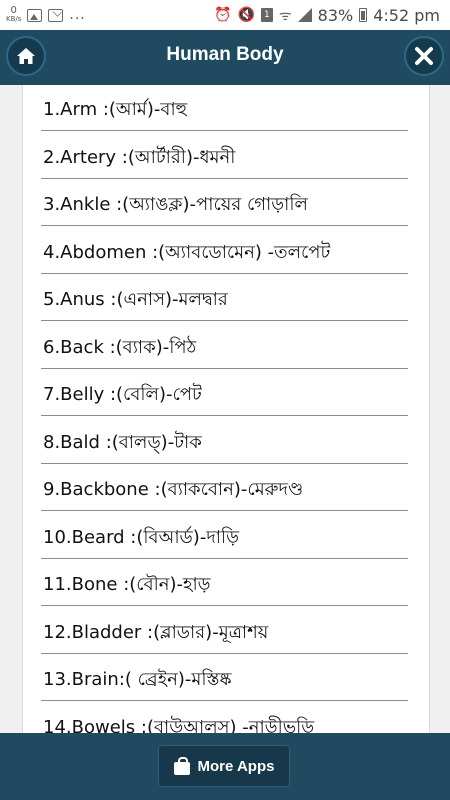 Image resolution: width=450 pixels, height=800 pixels. Describe the element at coordinates (224, 718) in the screenshot. I see `list-item: 14.Bowels :(বাউআল্স্) -নাড়ীভুড়ি` at that location.